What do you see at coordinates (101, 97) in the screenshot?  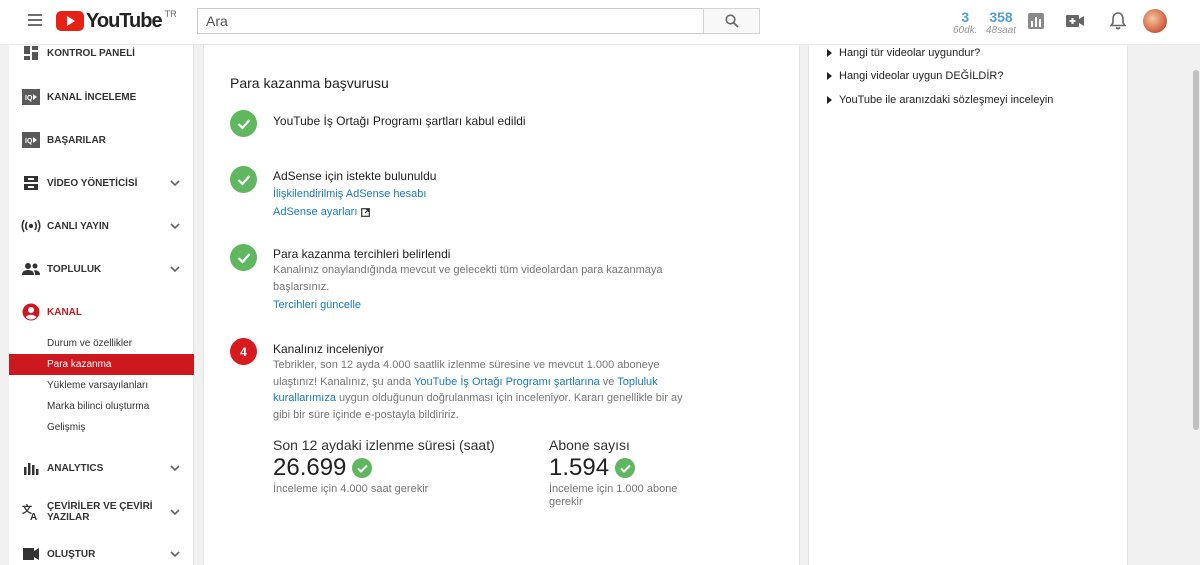 I see `sidebar-item-channel-review: IQ KANAL İNCELEME` at bounding box center [101, 97].